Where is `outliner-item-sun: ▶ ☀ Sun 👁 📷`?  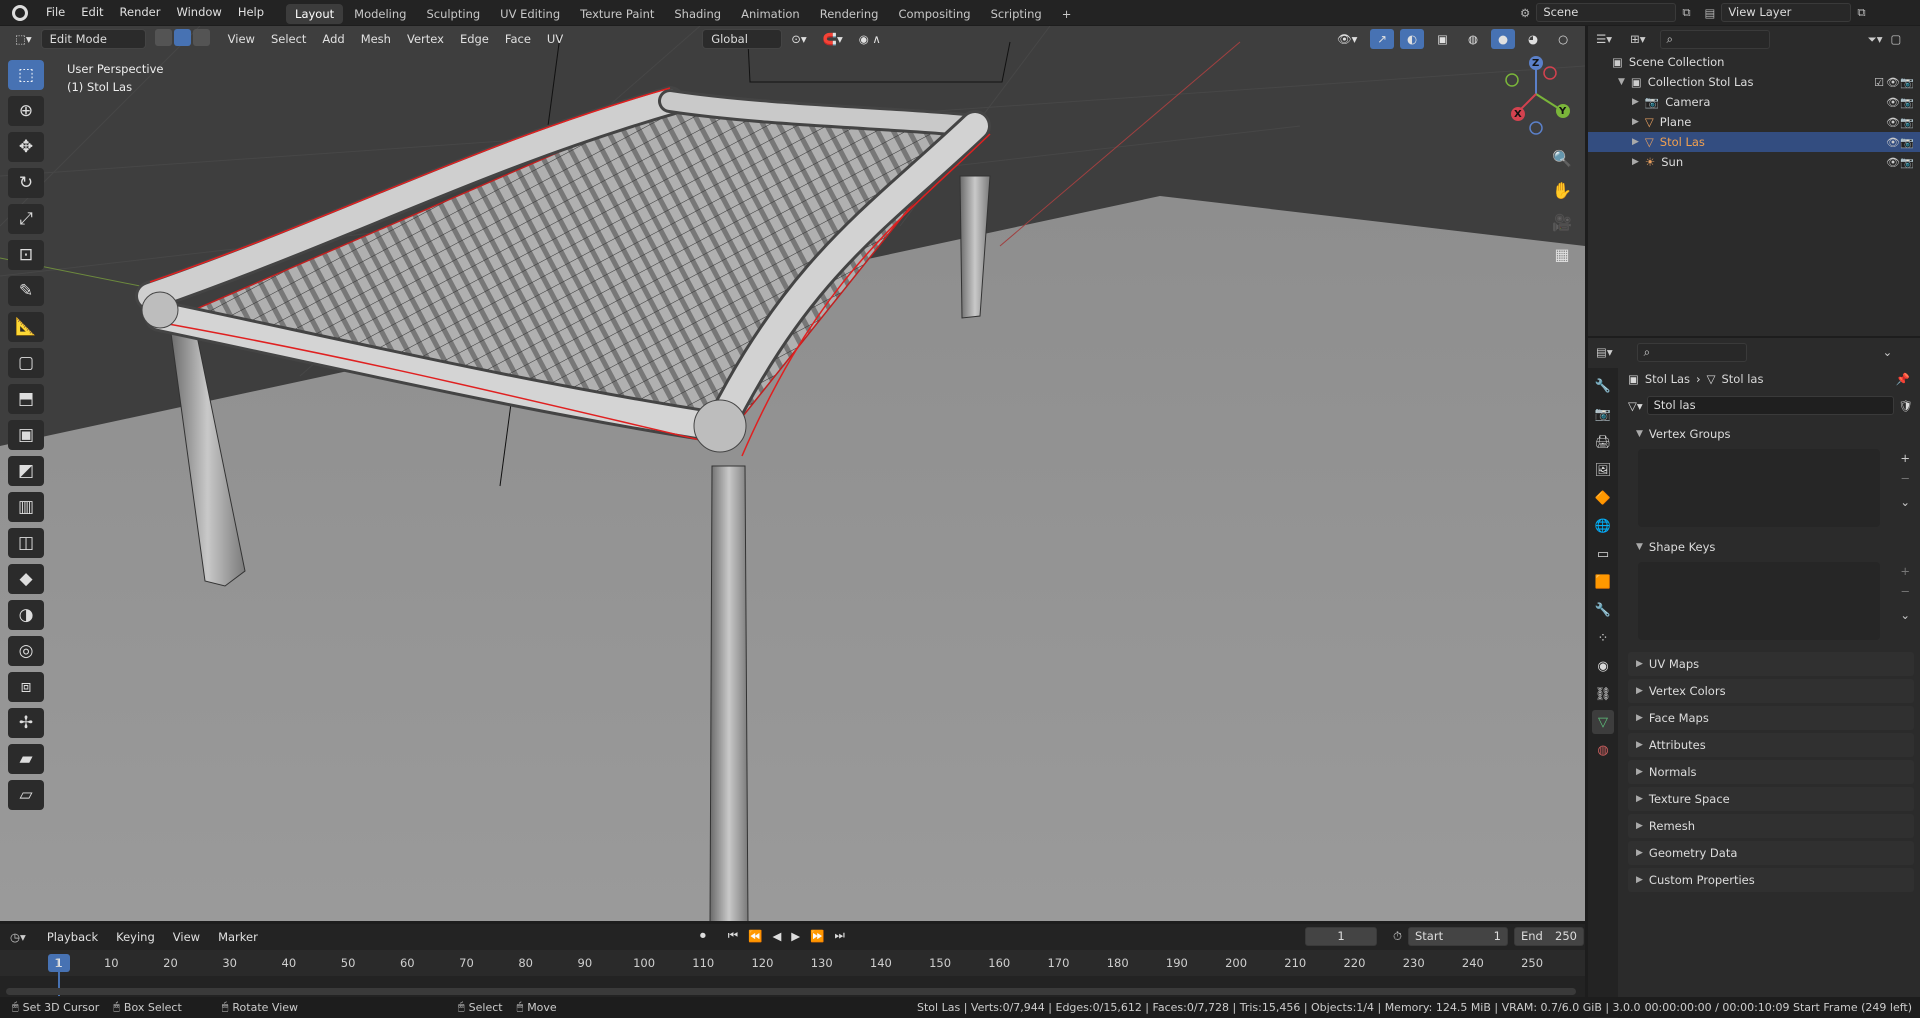 outliner-item-sun: ▶ ☀ Sun 👁 📷 is located at coordinates (1754, 162).